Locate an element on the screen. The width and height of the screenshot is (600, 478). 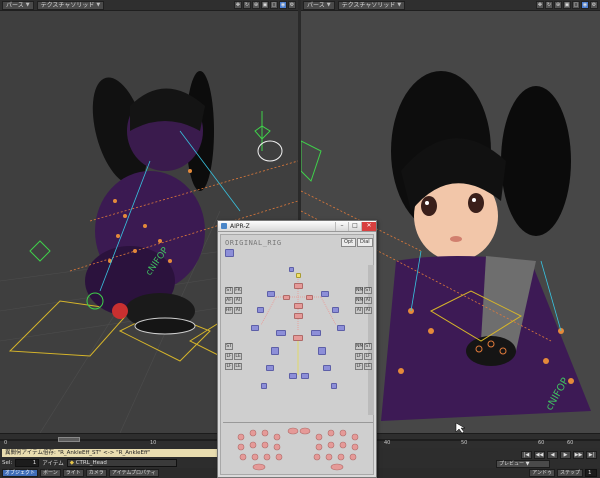
left-viewport-icons: ✥ ↻ ⊕ ▣ □ ◉ ⚙ is located at coordinates (265, 5).